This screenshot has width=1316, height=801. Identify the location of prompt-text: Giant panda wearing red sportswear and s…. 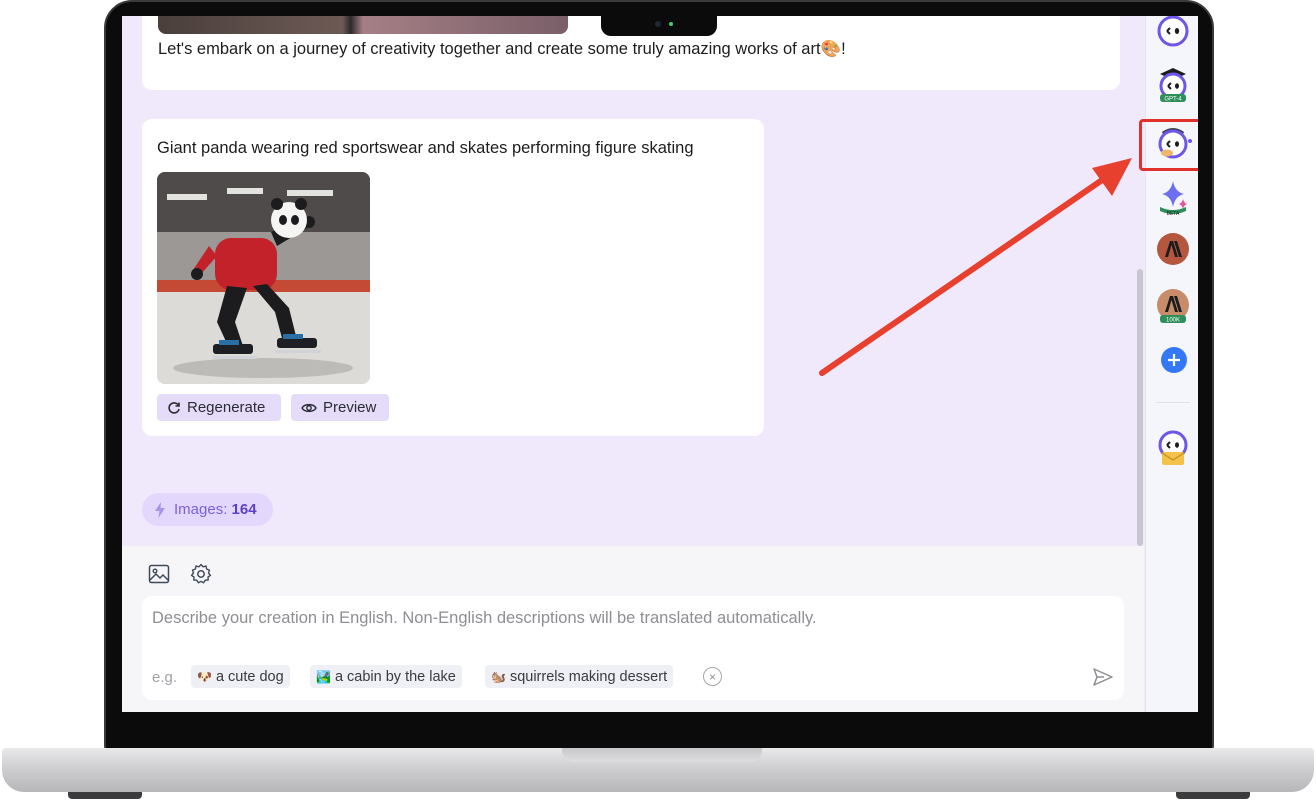
(425, 148).